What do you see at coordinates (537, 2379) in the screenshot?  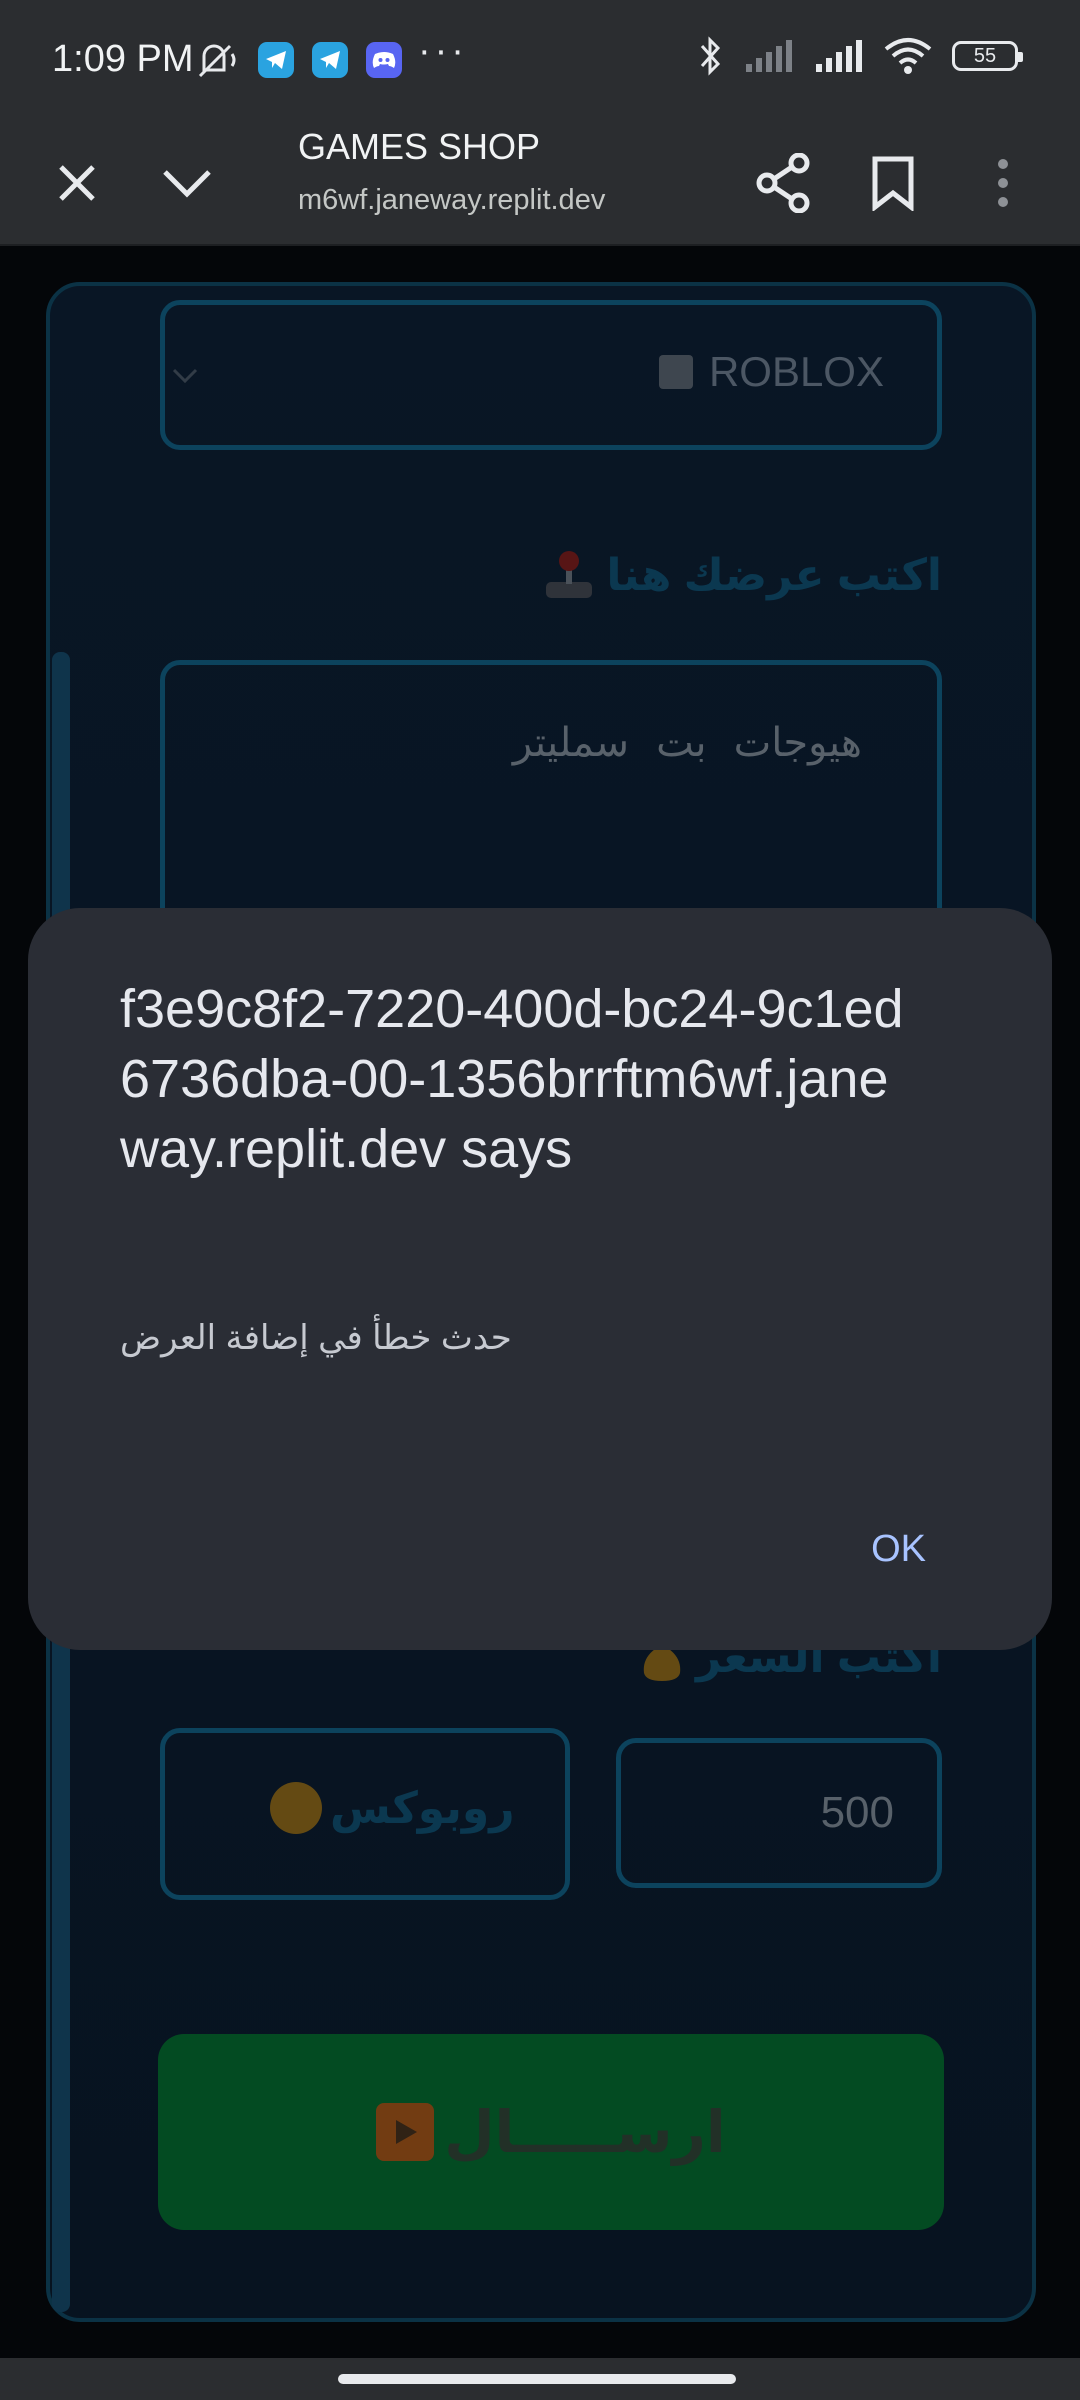 I see `home-gesture-bar` at bounding box center [537, 2379].